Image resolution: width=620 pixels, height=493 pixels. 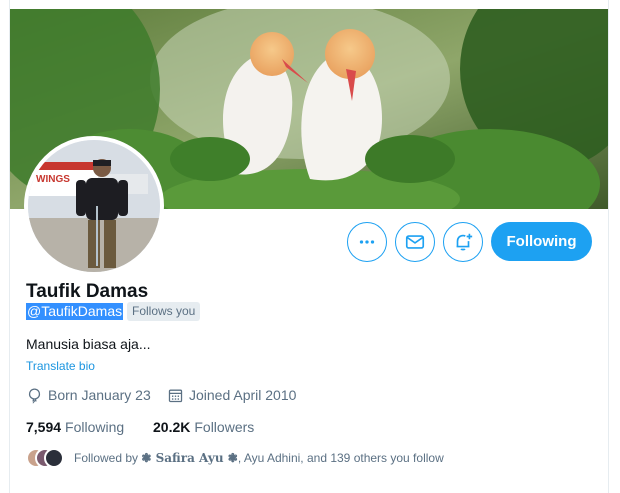 What do you see at coordinates (340, 458) in the screenshot?
I see `followed-by-rest: , Ayu Adhini, and 139 others you follow` at bounding box center [340, 458].